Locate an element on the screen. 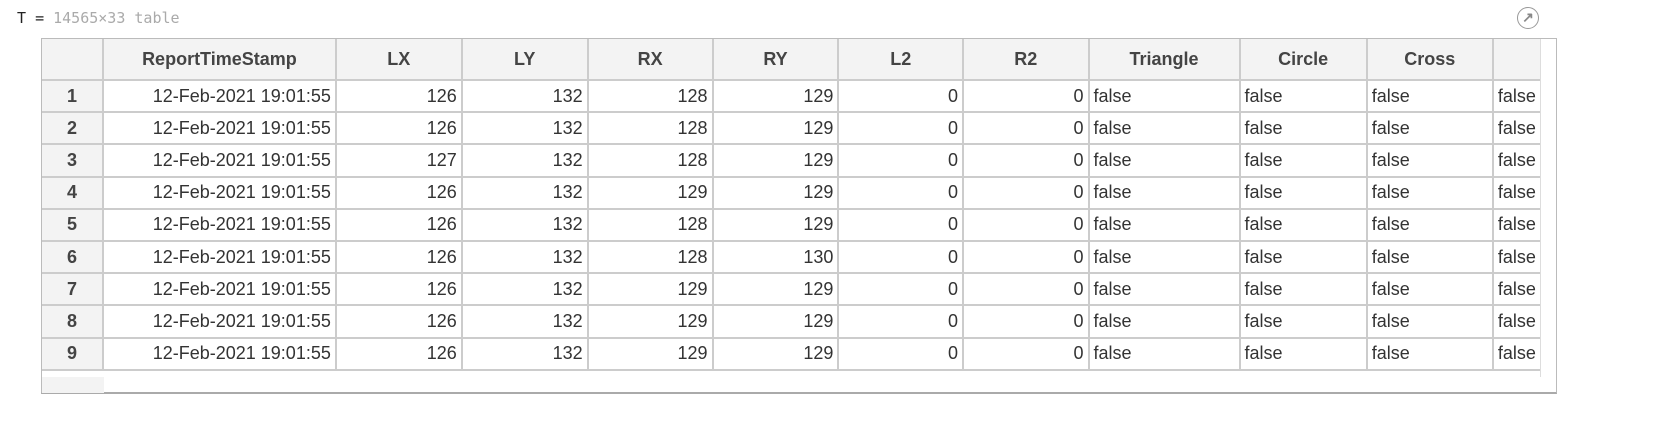 The image size is (1662, 426). row-number: 3 is located at coordinates (73, 160).